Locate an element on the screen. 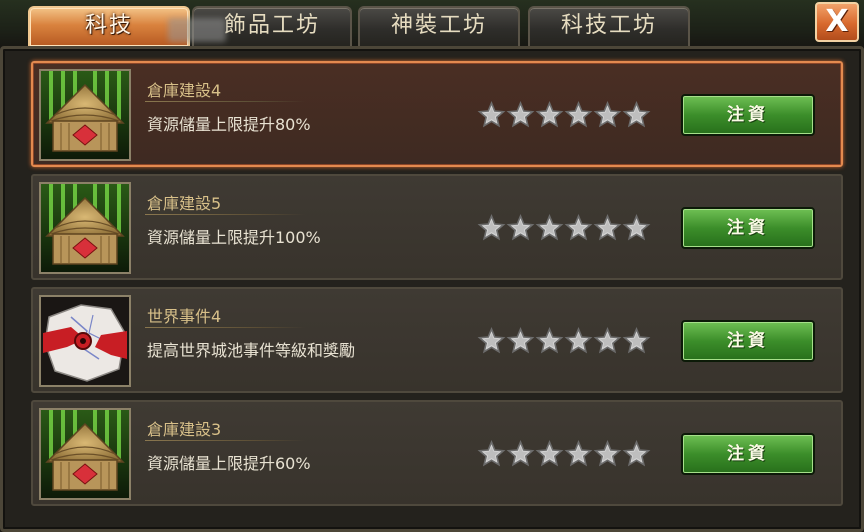 Image resolution: width=864 pixels, height=532 pixels. tech-description: 資源儲量上限提升60% is located at coordinates (229, 463).